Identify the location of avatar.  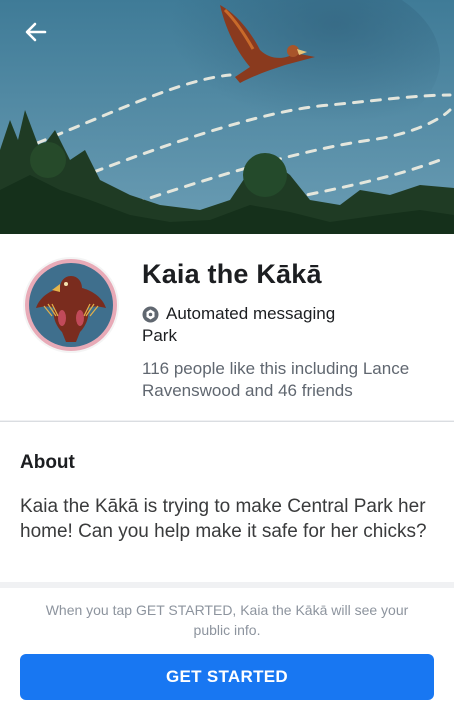
(71, 305).